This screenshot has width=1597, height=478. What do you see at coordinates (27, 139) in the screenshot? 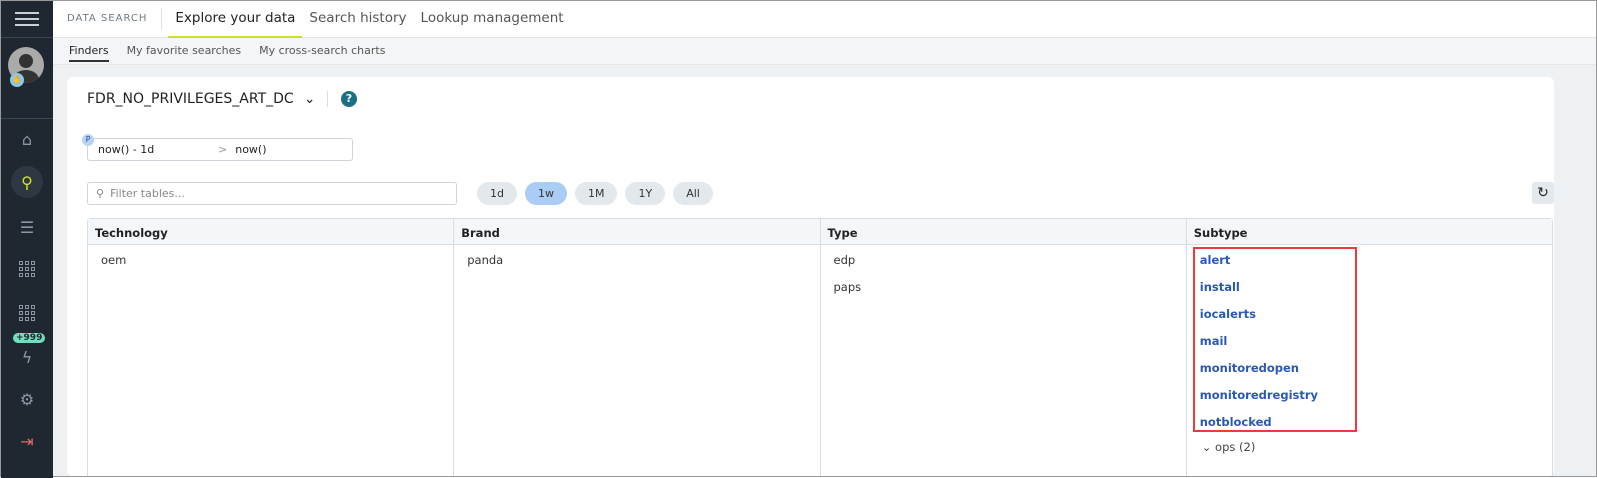
I see `home-icon: ⌂` at bounding box center [27, 139].